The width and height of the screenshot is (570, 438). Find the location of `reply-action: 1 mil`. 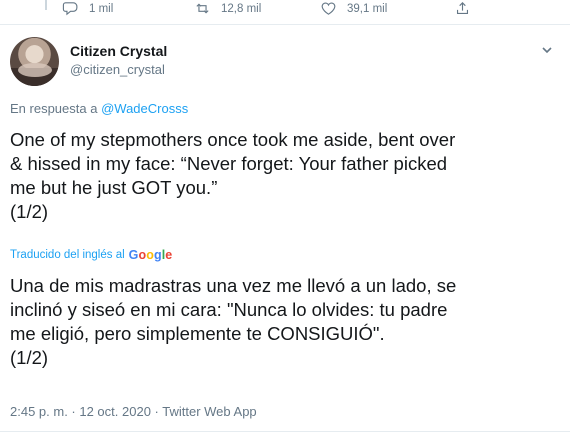

reply-action: 1 mil is located at coordinates (87, 8).